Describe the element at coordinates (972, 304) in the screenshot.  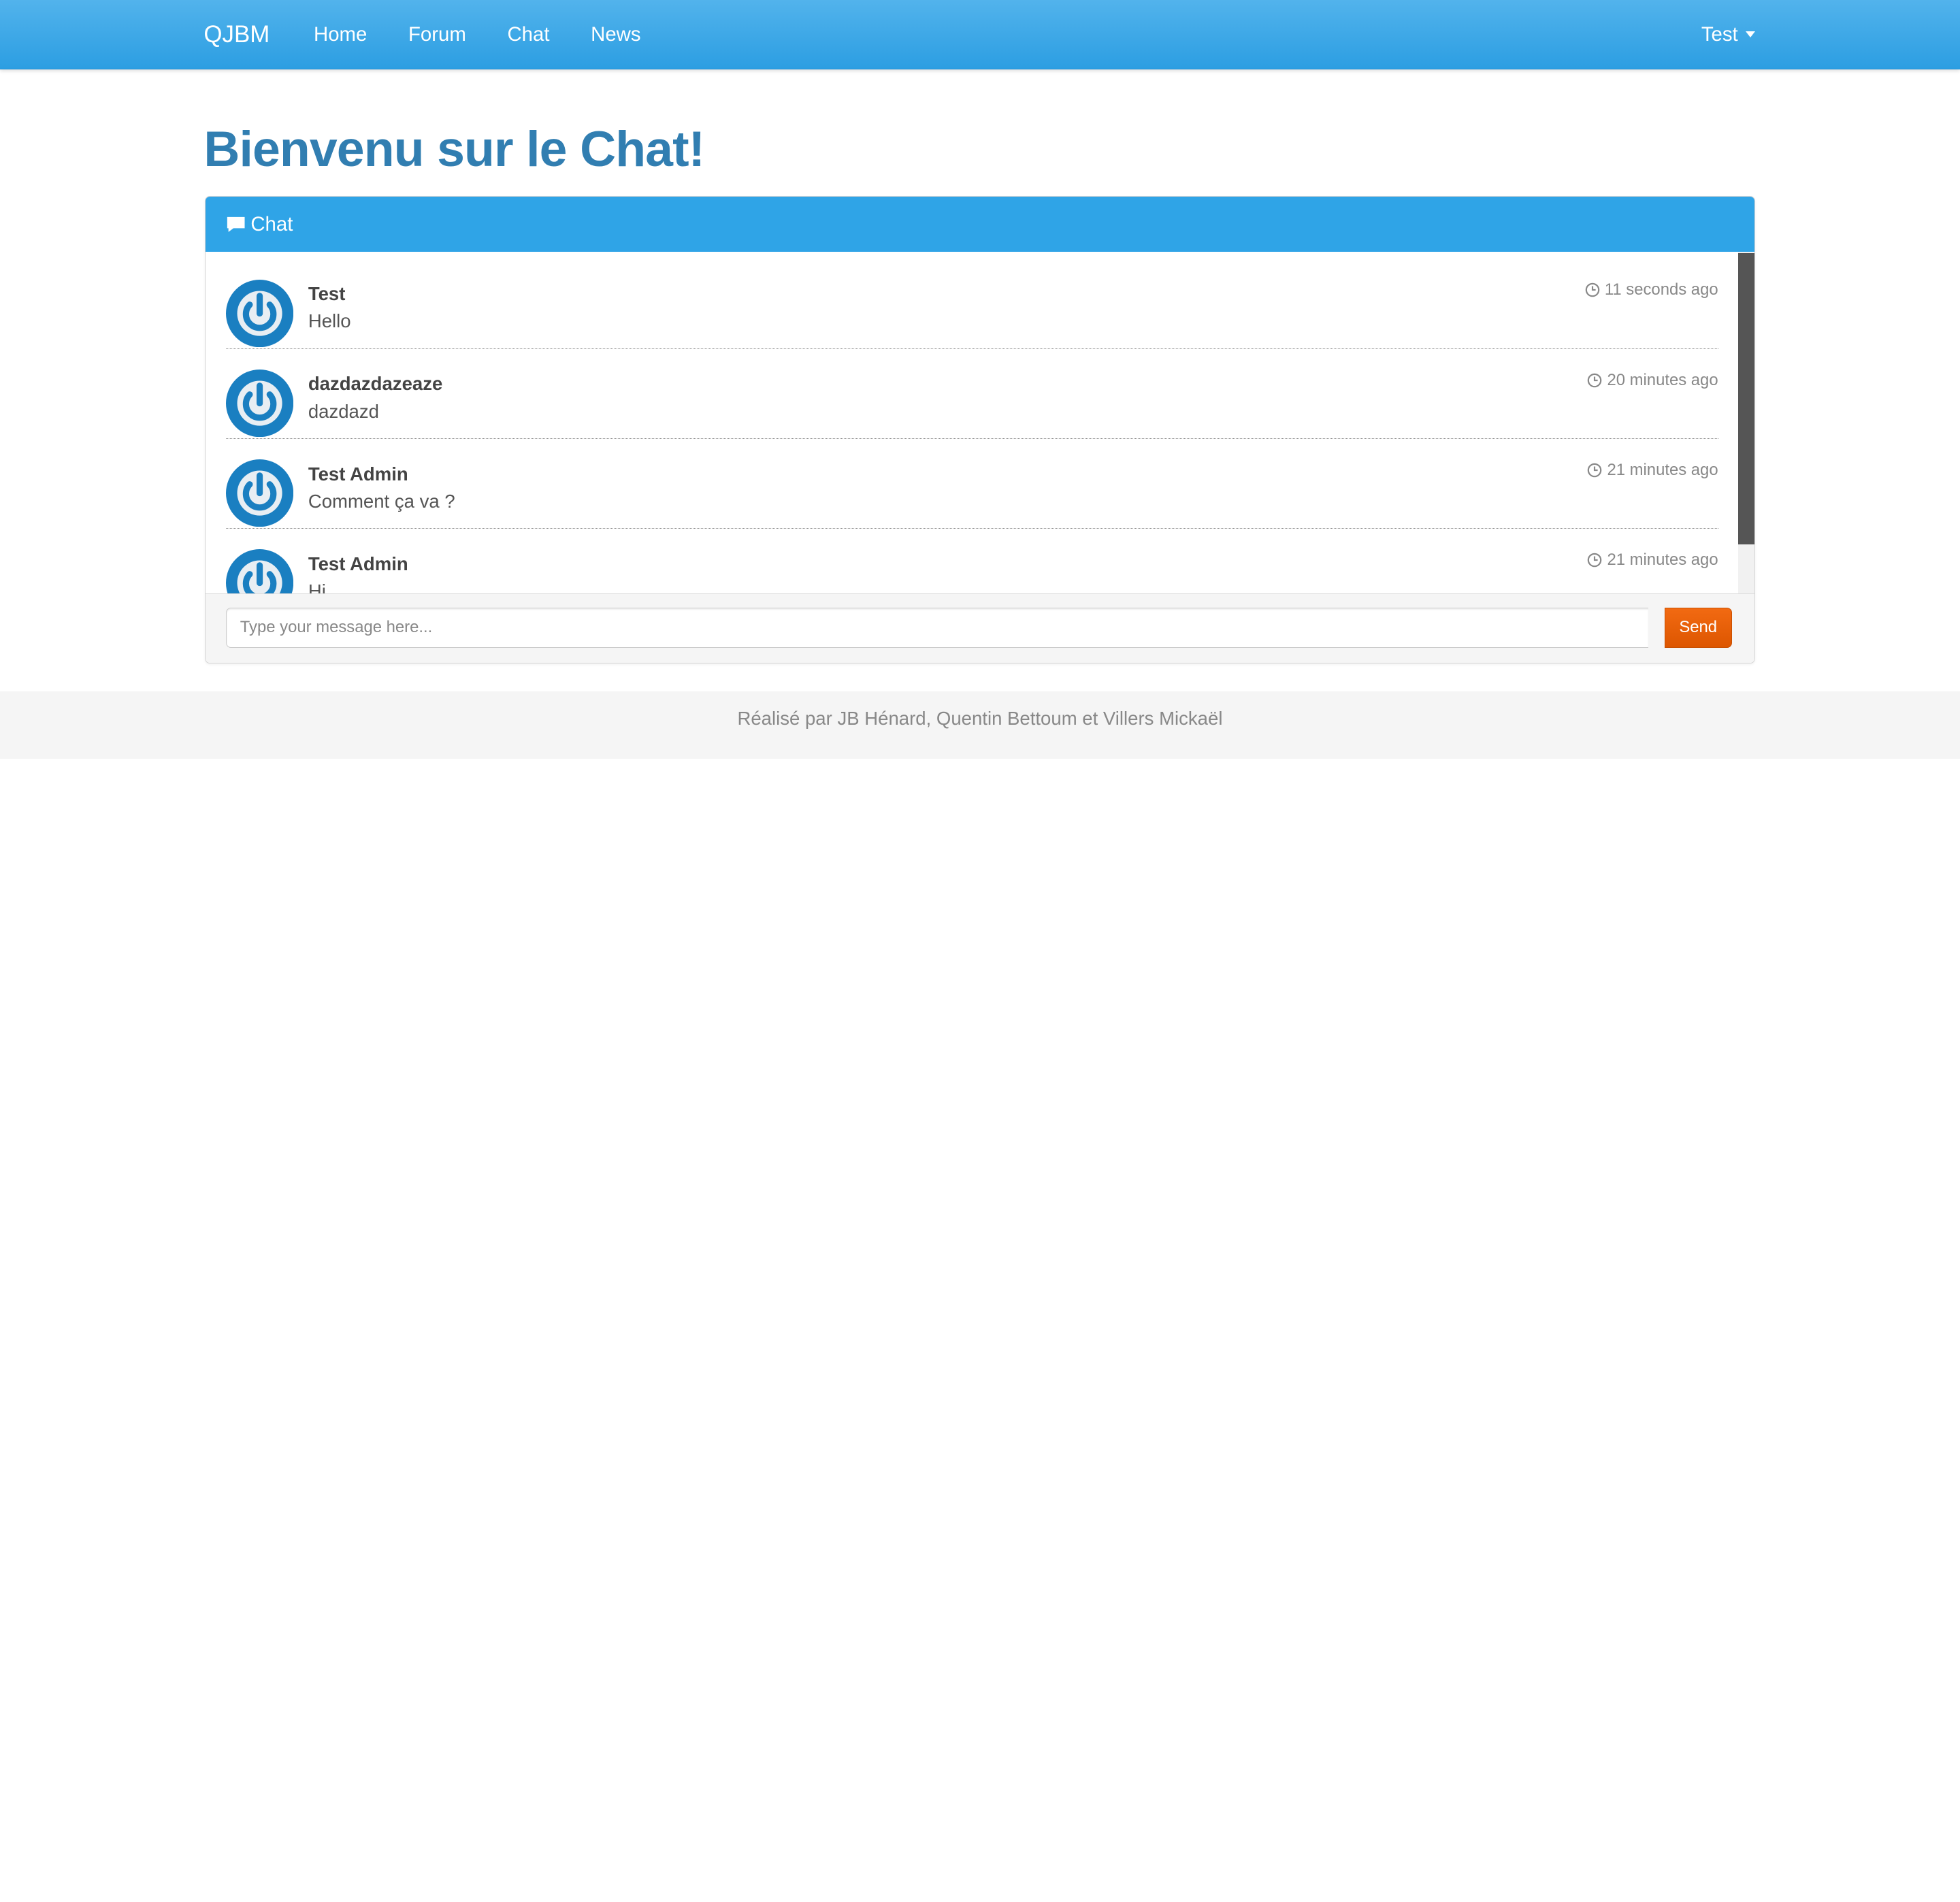
I see `message-item: Test Hello 11 seconds ago` at that location.